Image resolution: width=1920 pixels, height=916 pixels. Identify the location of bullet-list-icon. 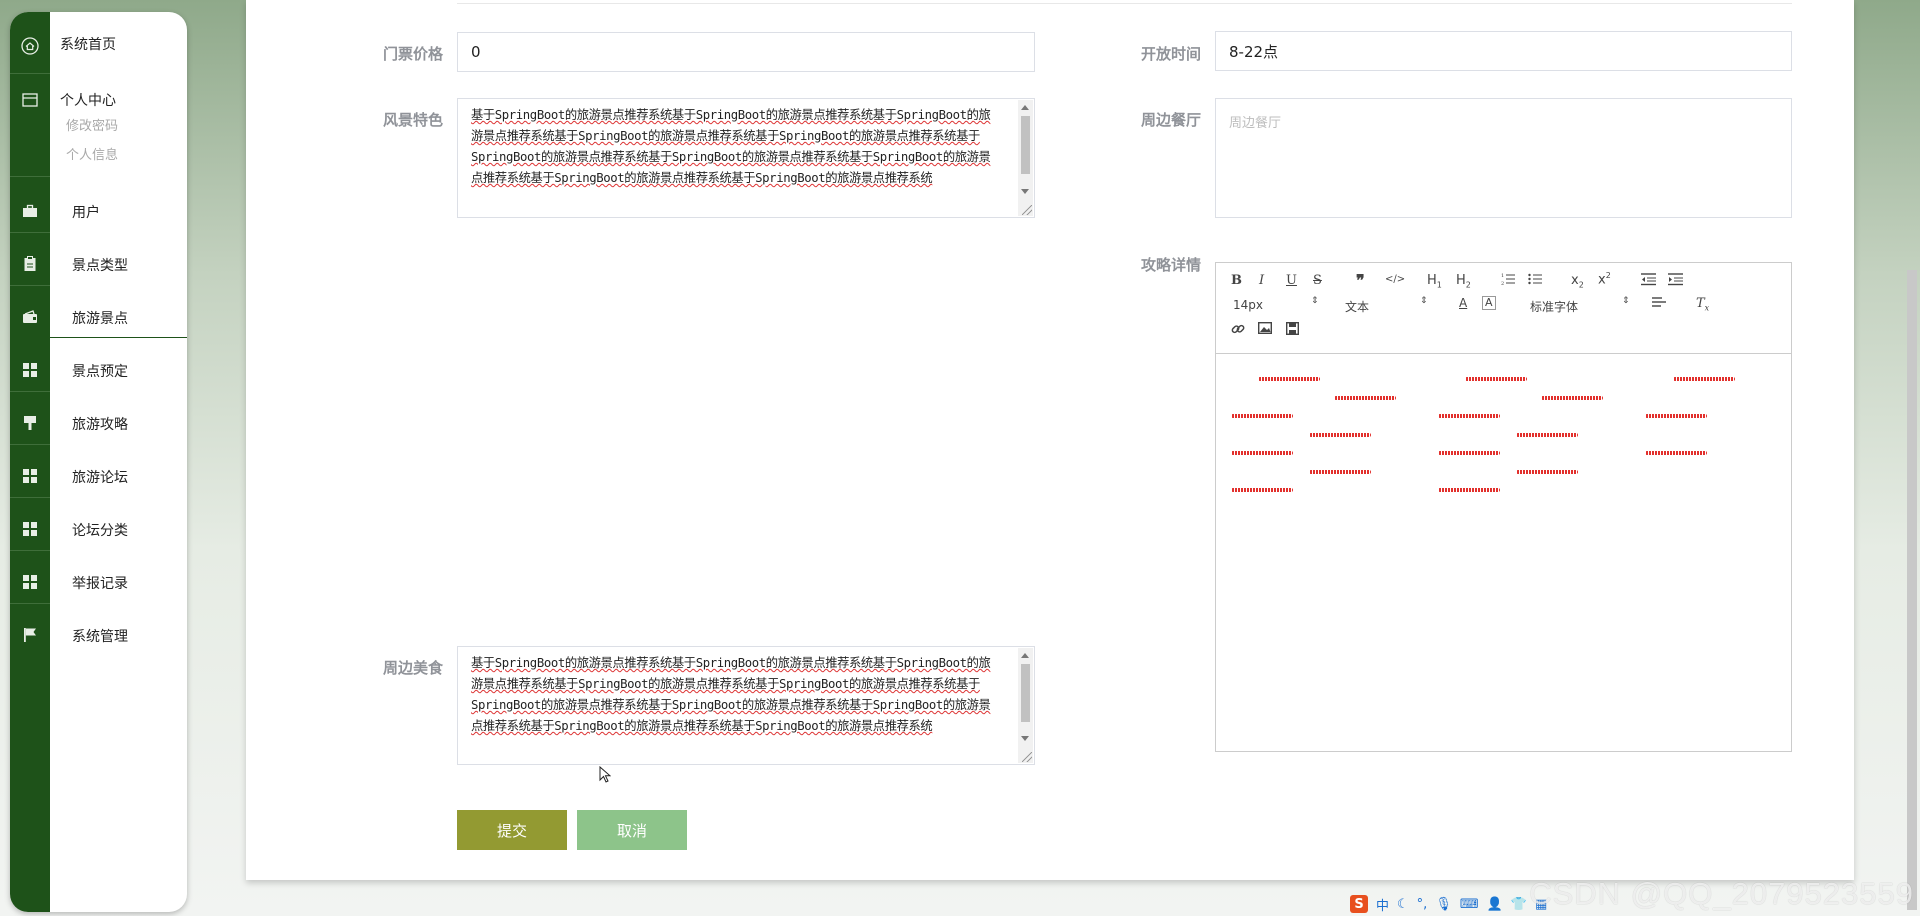
(1535, 281).